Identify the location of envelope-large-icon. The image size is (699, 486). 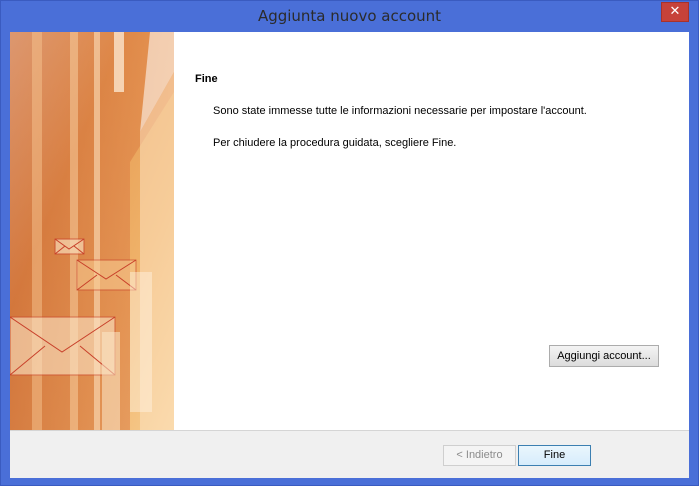
(63, 346).